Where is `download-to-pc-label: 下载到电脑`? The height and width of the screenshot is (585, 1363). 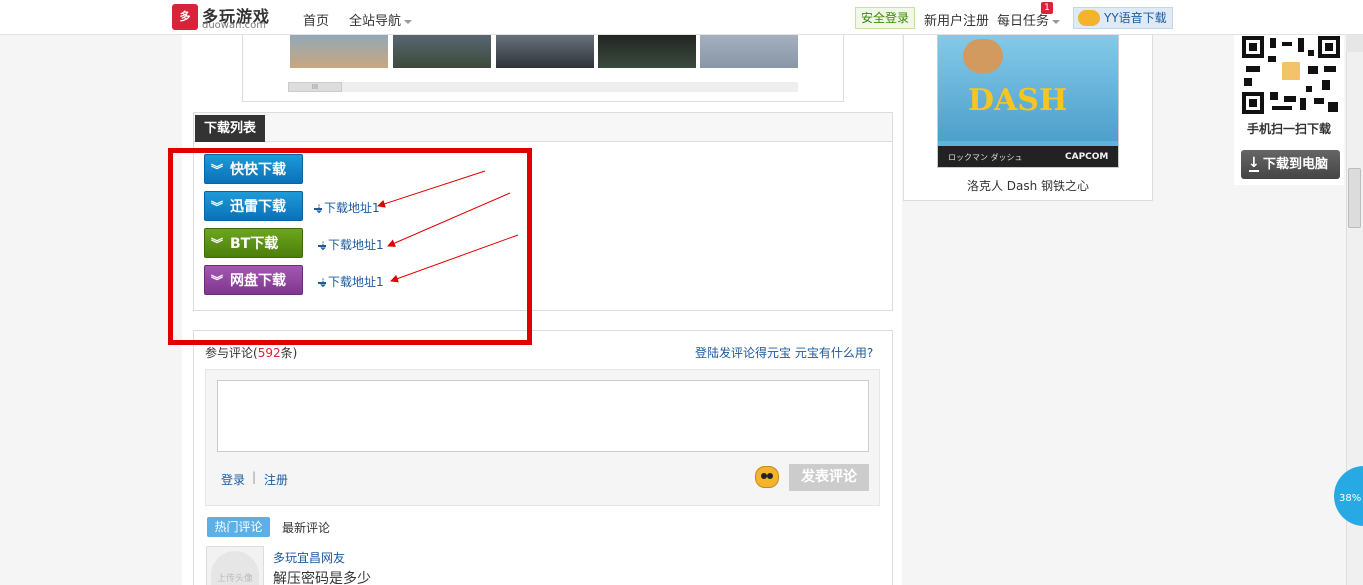
download-to-pc-label: 下载到电脑 is located at coordinates (1296, 164).